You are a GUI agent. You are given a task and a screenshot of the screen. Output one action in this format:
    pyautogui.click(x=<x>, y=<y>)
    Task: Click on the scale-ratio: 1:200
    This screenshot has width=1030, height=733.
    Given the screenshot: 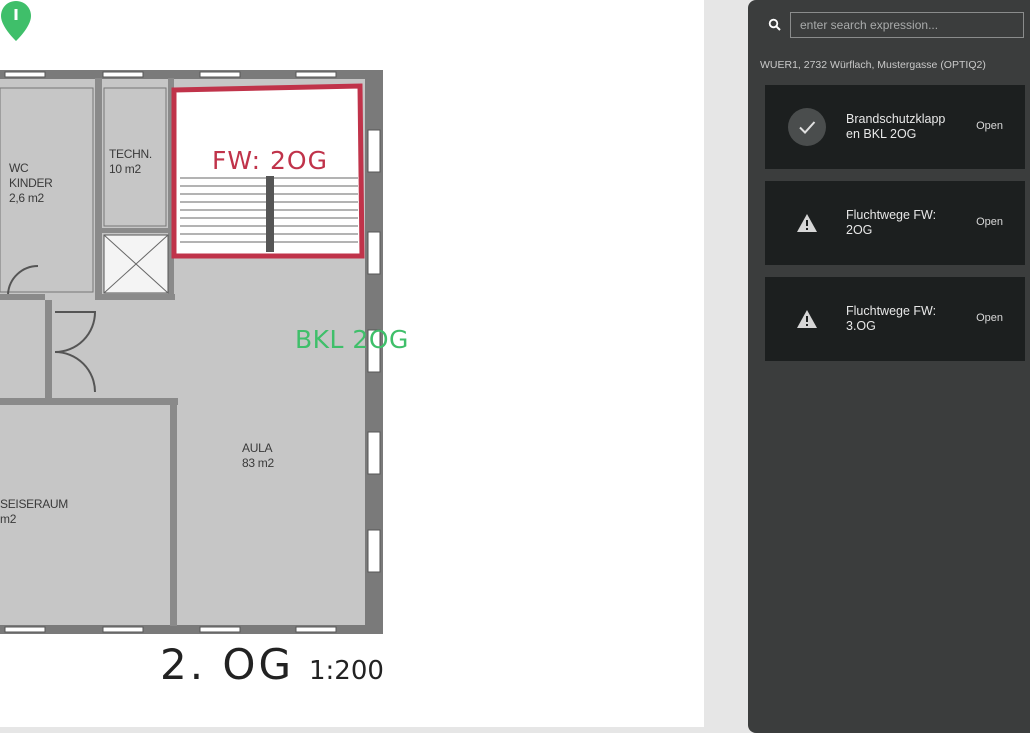 What is the action you would take?
    pyautogui.click(x=346, y=671)
    